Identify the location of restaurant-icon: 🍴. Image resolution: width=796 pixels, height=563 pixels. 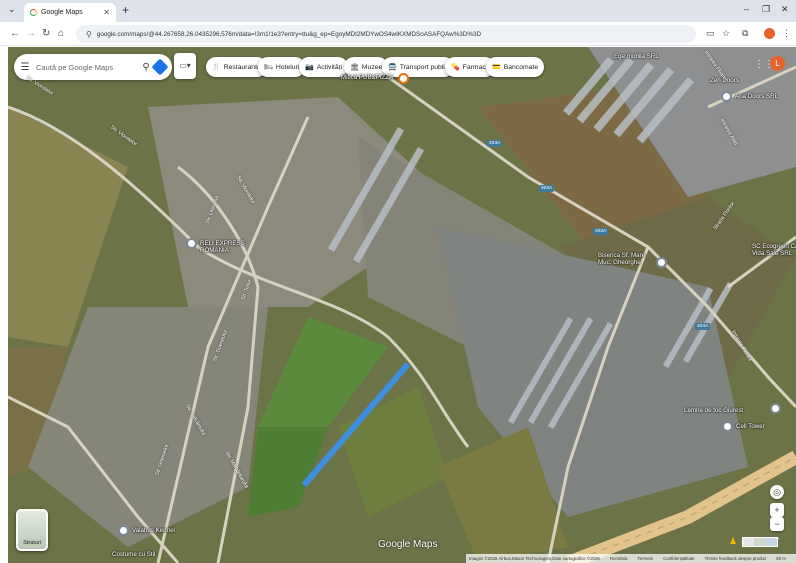
(216, 67).